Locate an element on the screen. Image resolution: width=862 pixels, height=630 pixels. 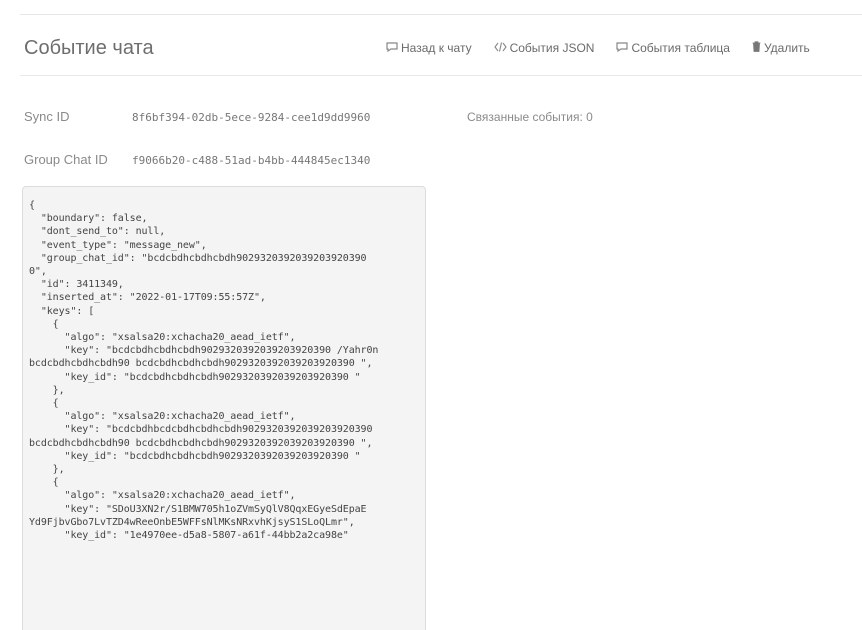
back-to-chat-link: Назад к чату is located at coordinates (429, 48).